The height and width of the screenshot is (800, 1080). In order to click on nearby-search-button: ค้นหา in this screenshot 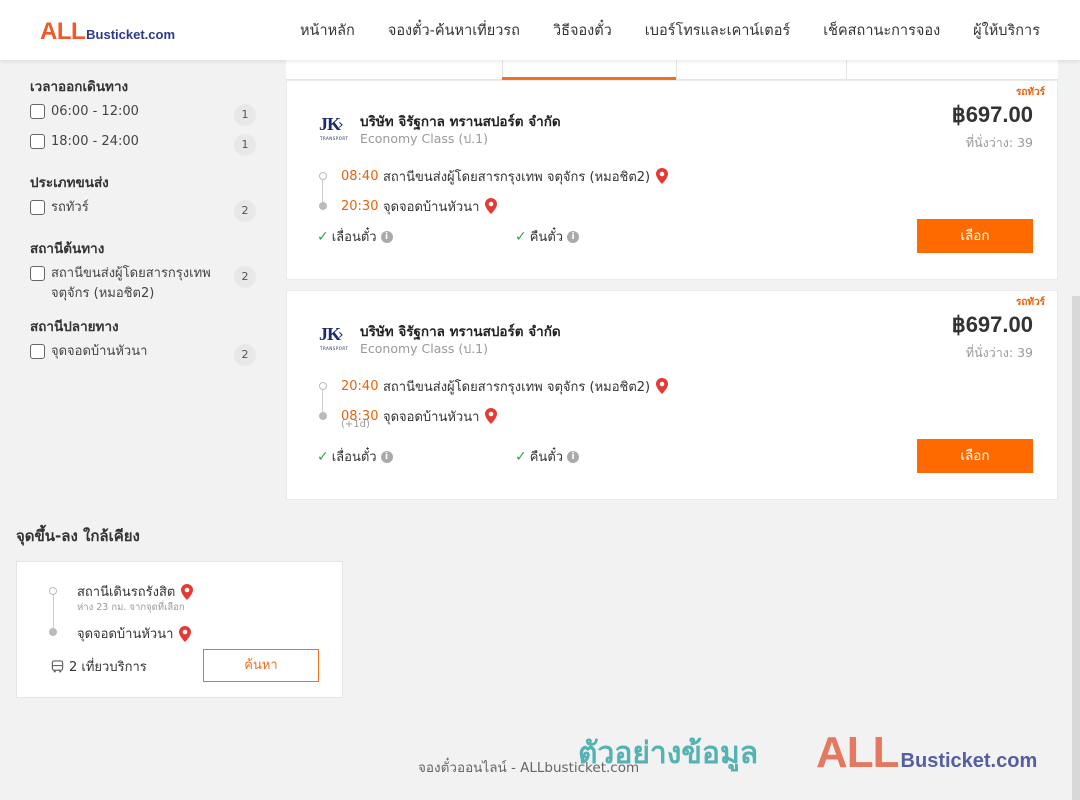, I will do `click(261, 665)`.